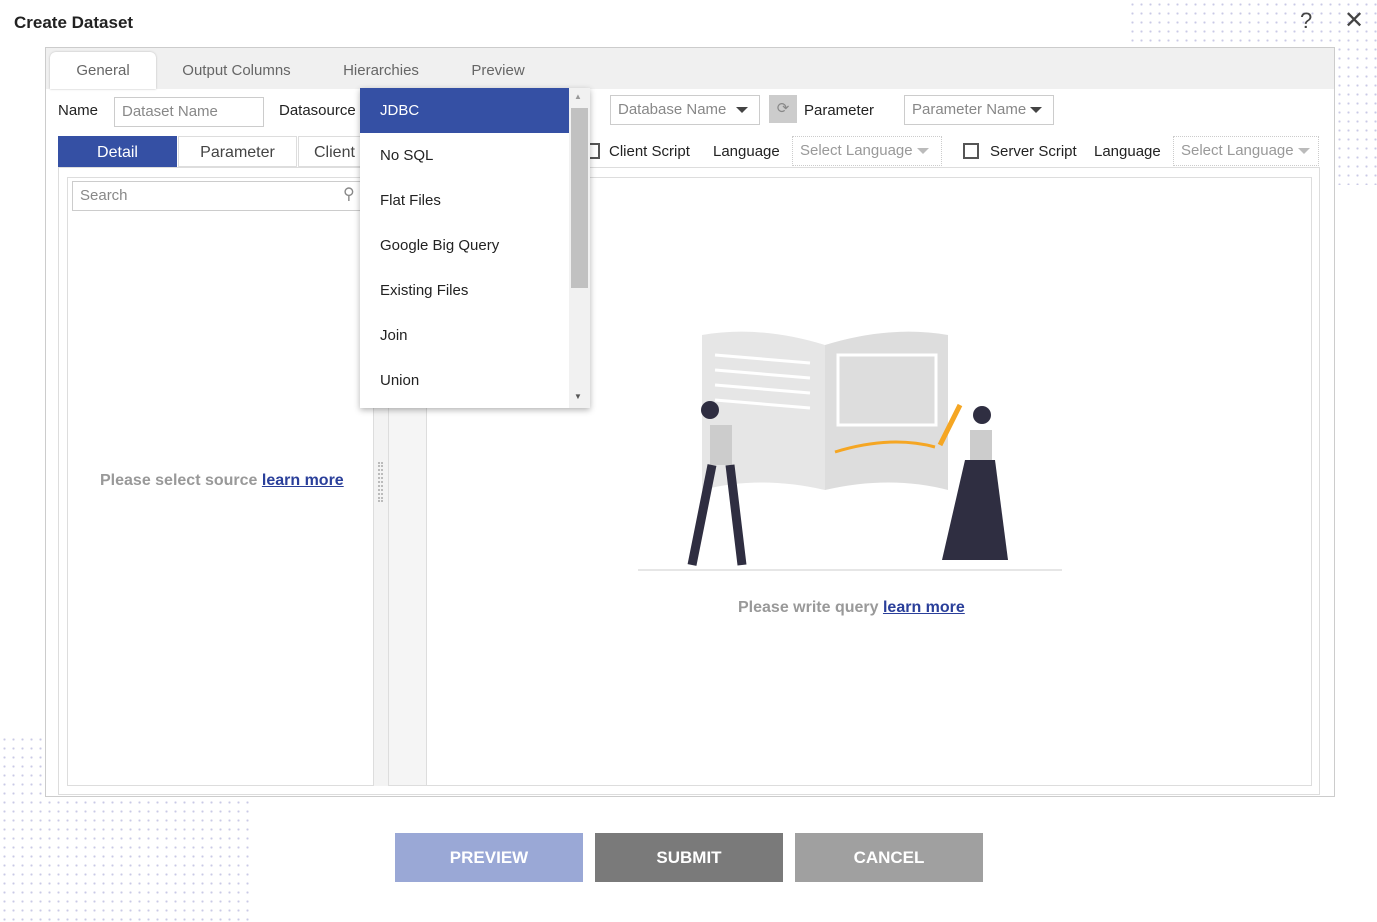 The height and width of the screenshot is (922, 1377). I want to click on preview-button: PREVIEW, so click(489, 857).